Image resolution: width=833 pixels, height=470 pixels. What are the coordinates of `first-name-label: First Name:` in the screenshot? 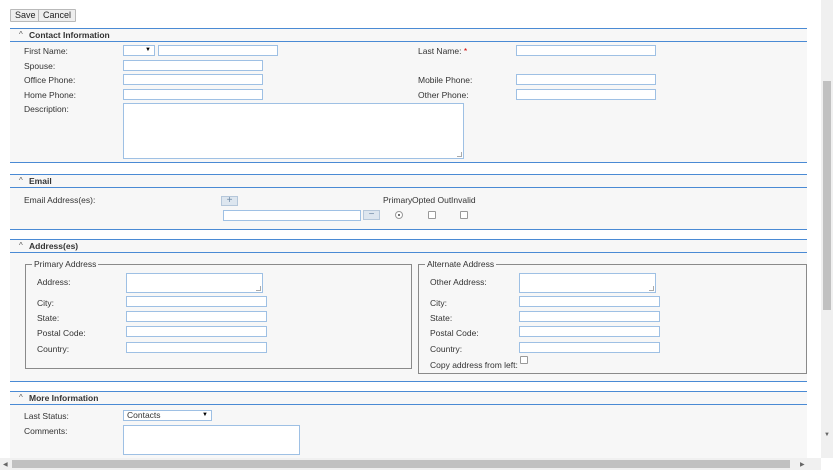 It's located at (46, 51).